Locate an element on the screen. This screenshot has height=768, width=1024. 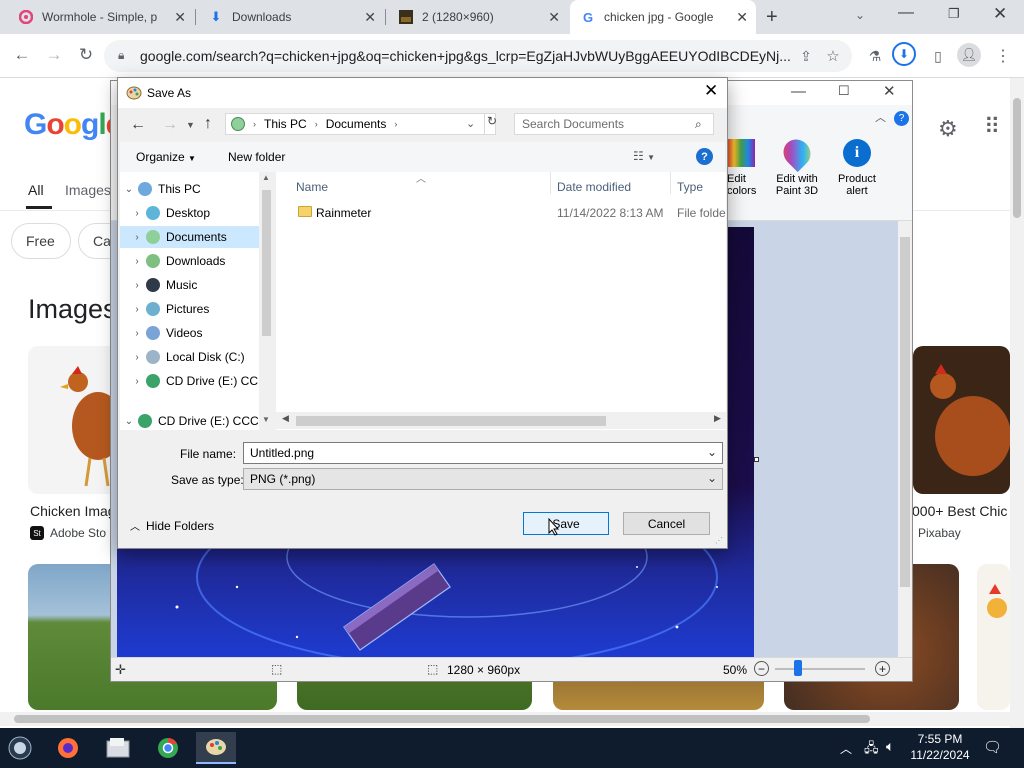
page-vertical-scrollbar is located at coordinates (1017, 403).